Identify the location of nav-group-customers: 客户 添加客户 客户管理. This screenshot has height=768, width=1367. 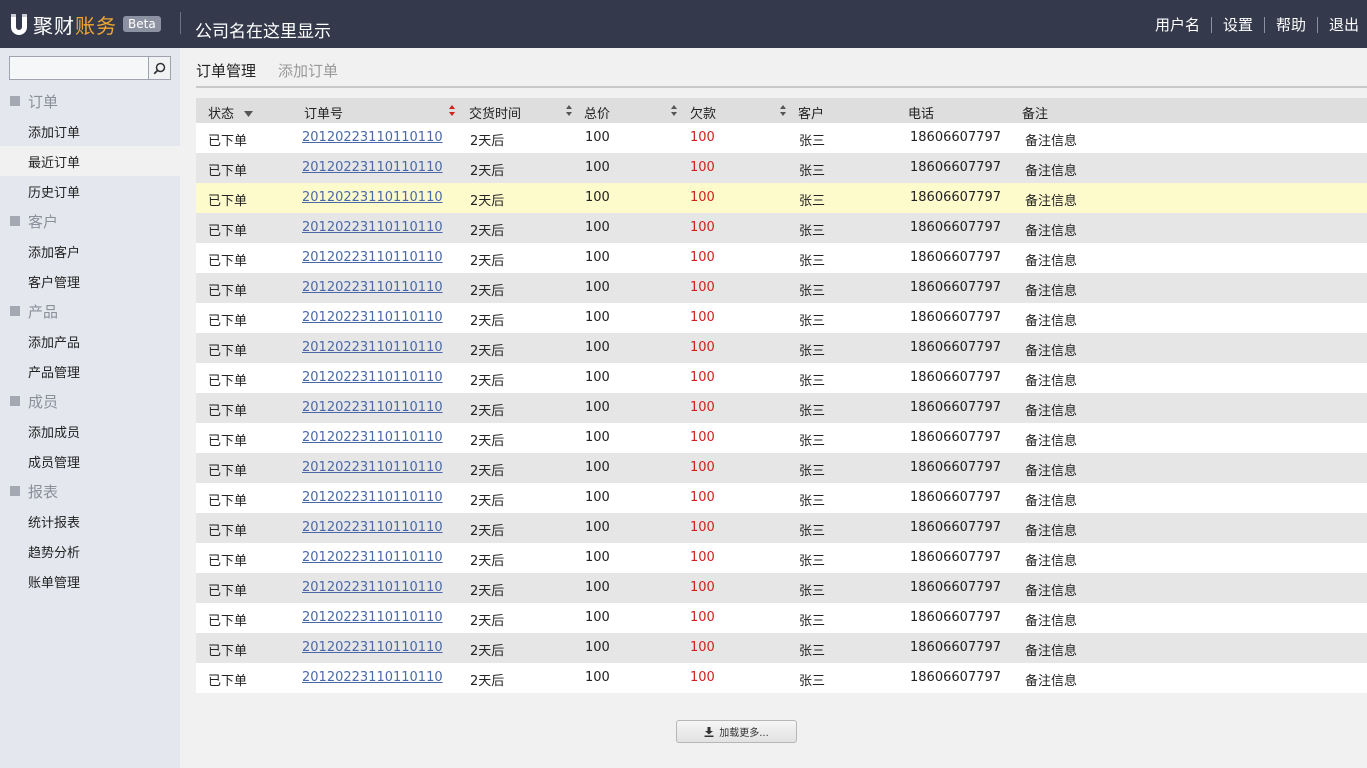
(90, 251).